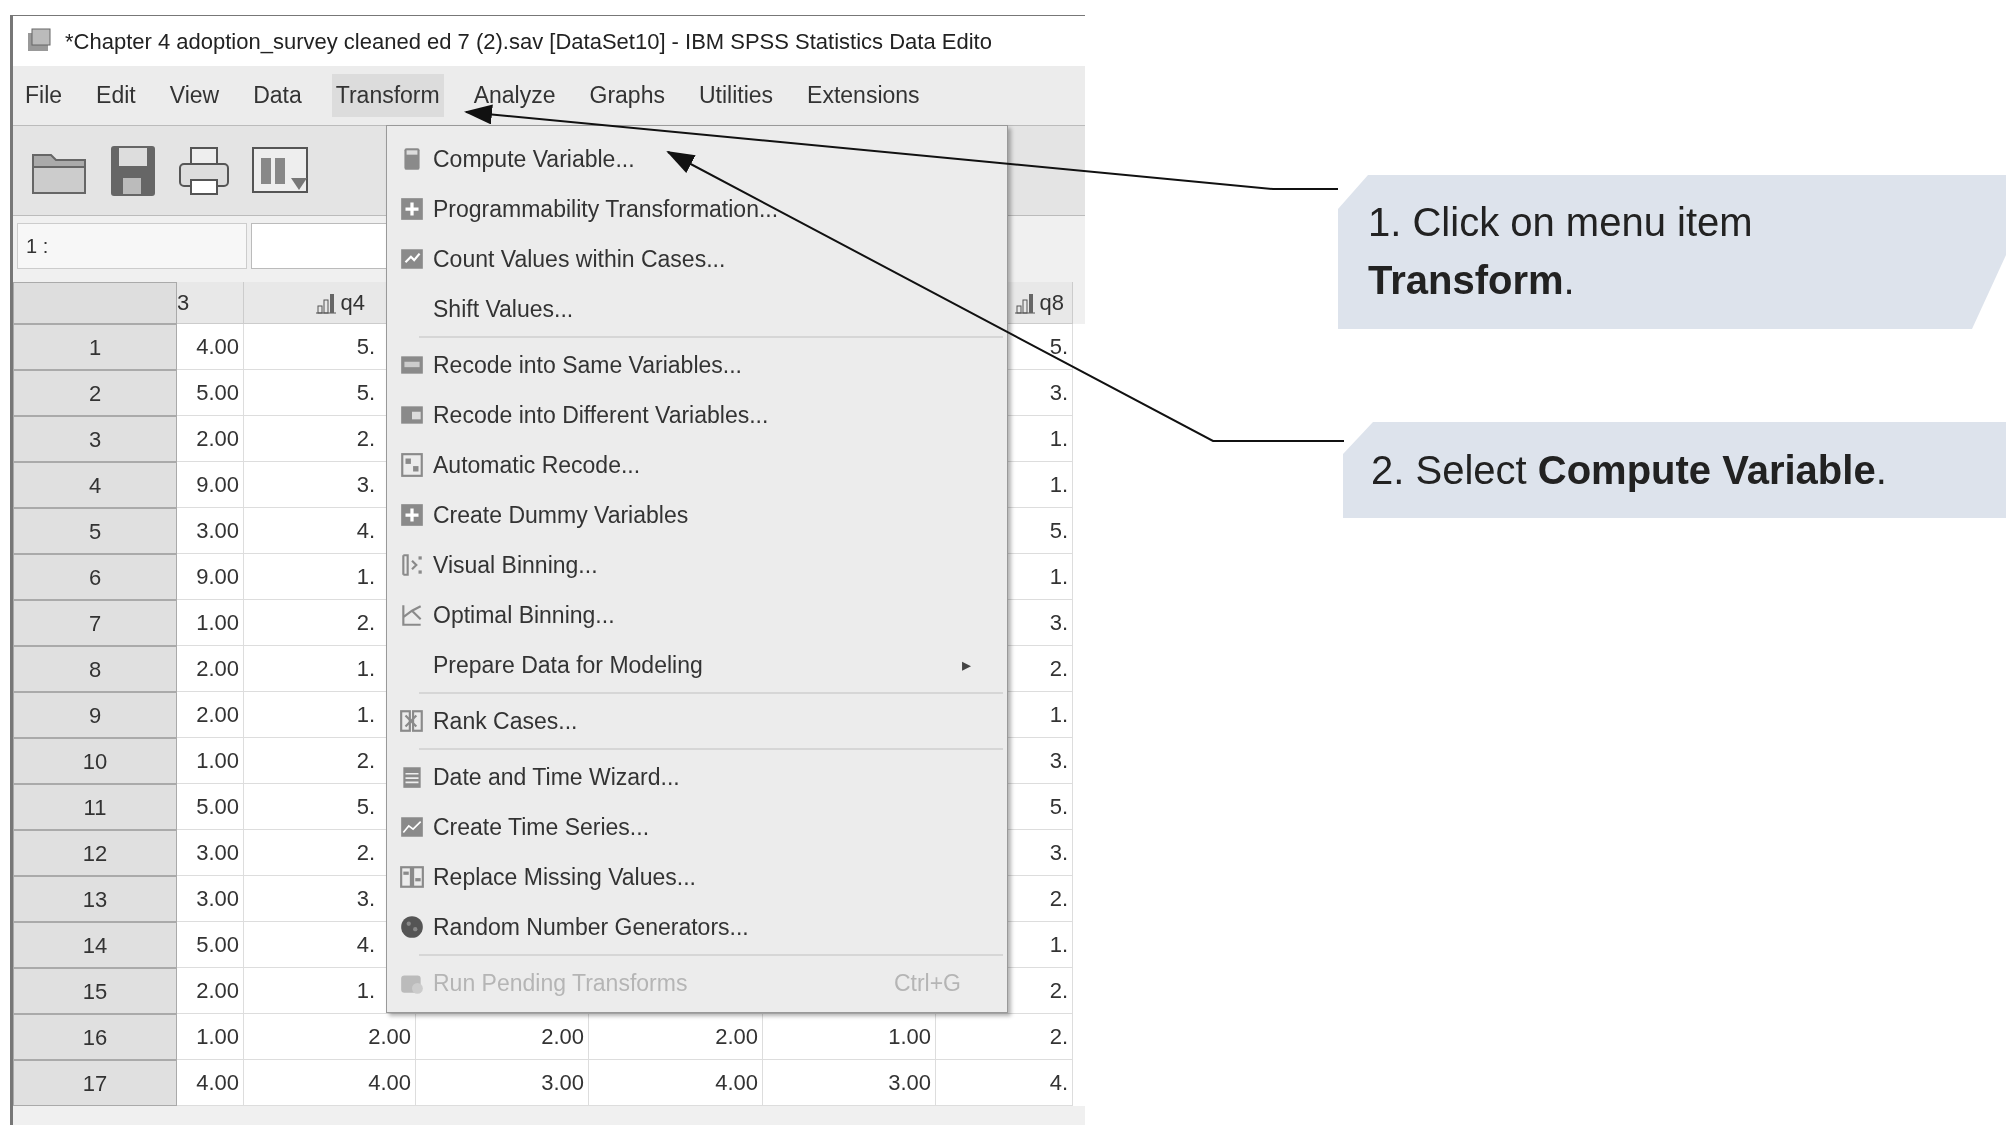  What do you see at coordinates (1629, 470) in the screenshot?
I see `callout-text: 2. Select Compute Variable.` at bounding box center [1629, 470].